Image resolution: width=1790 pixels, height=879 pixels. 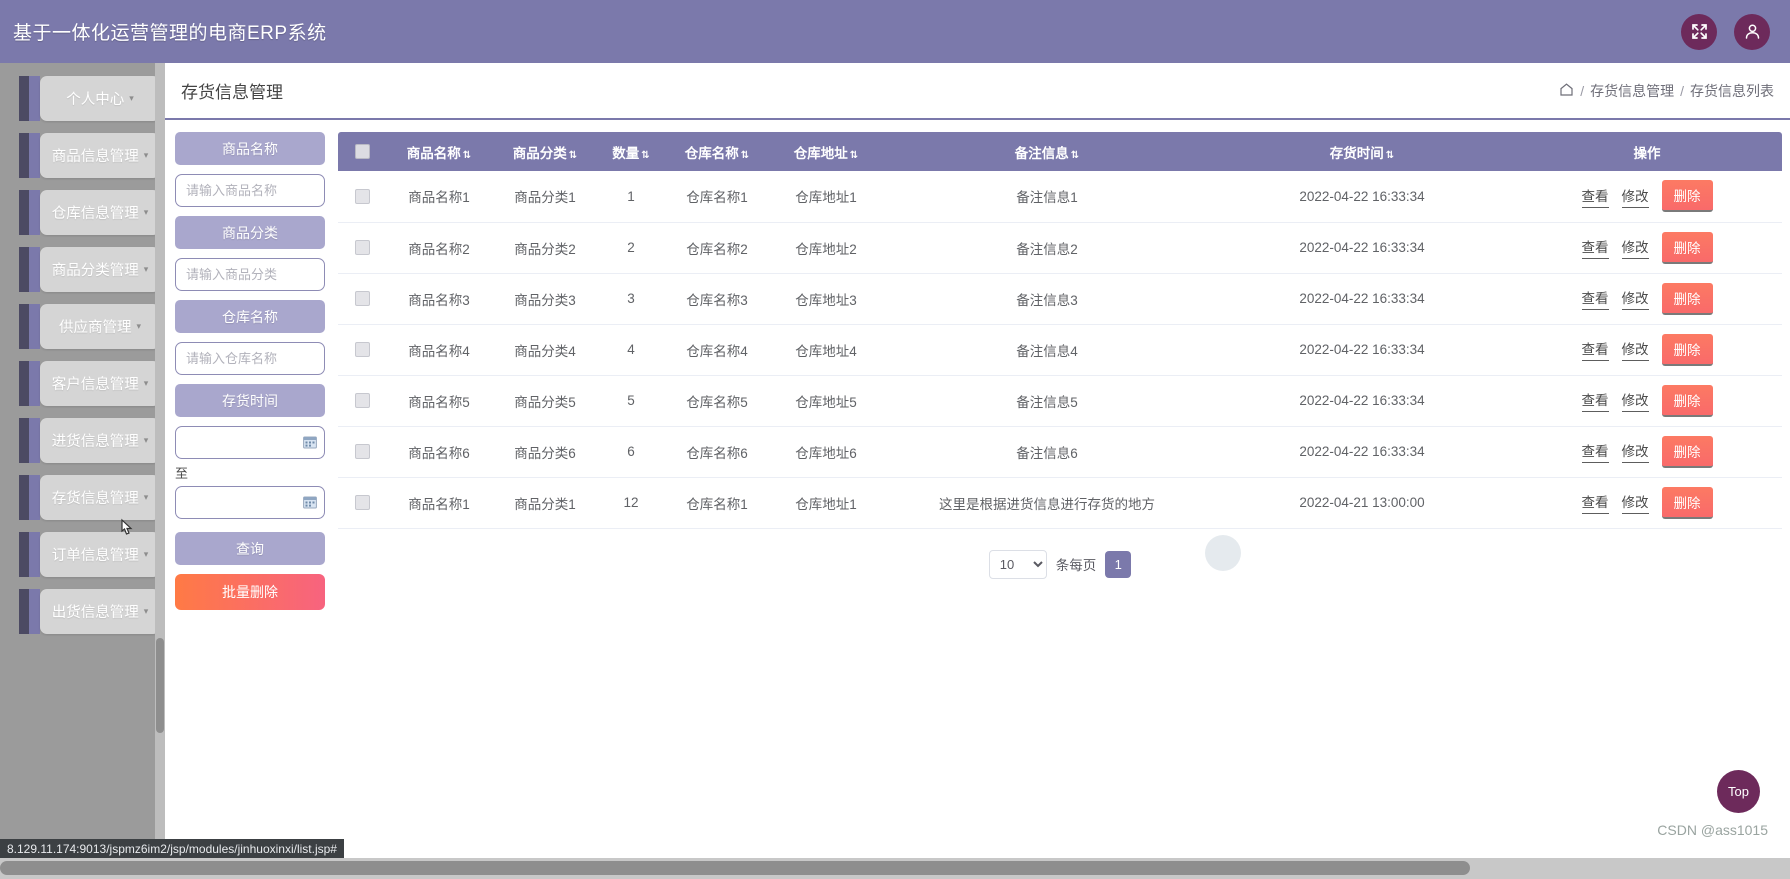 I want to click on app-title: 基于一体化运营管理的电商ERP系统, so click(x=170, y=33).